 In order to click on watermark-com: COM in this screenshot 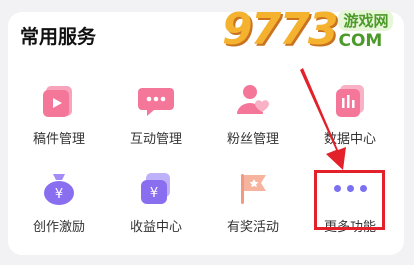, I will do `click(360, 41)`.